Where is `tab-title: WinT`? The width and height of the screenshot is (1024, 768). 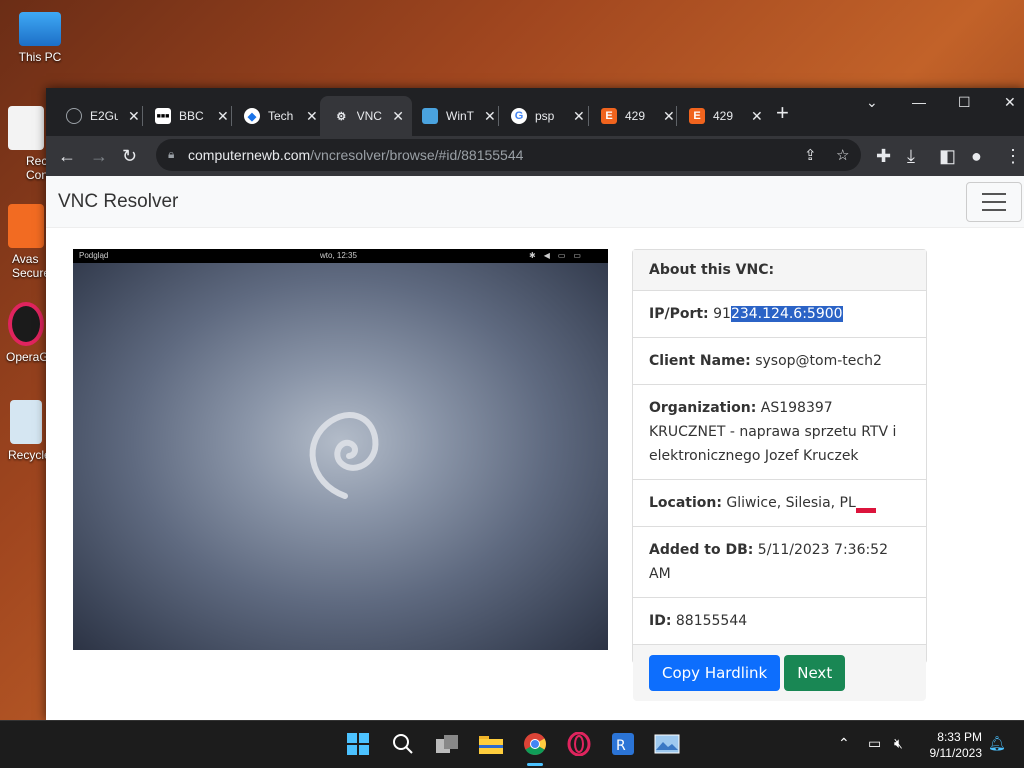 tab-title: WinT is located at coordinates (460, 116).